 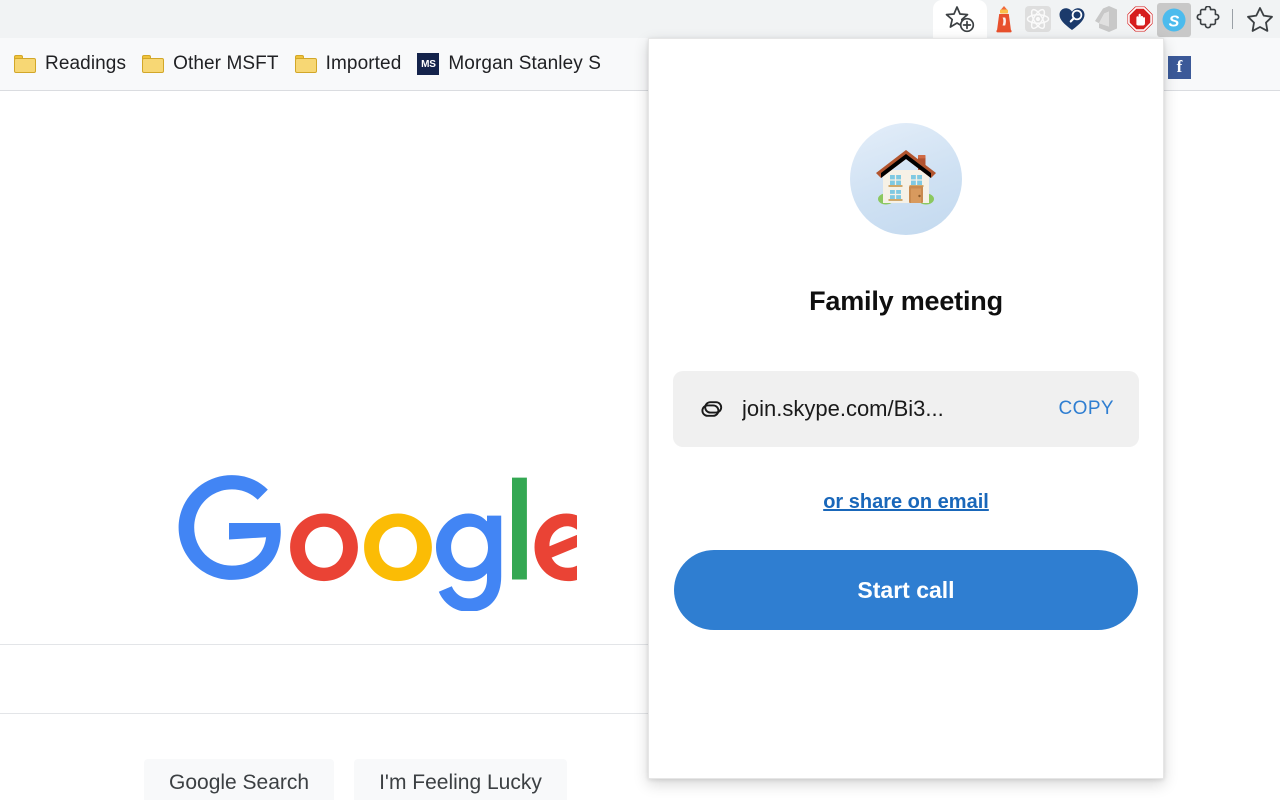 What do you see at coordinates (1038, 19) in the screenshot?
I see `react-devtools-icon` at bounding box center [1038, 19].